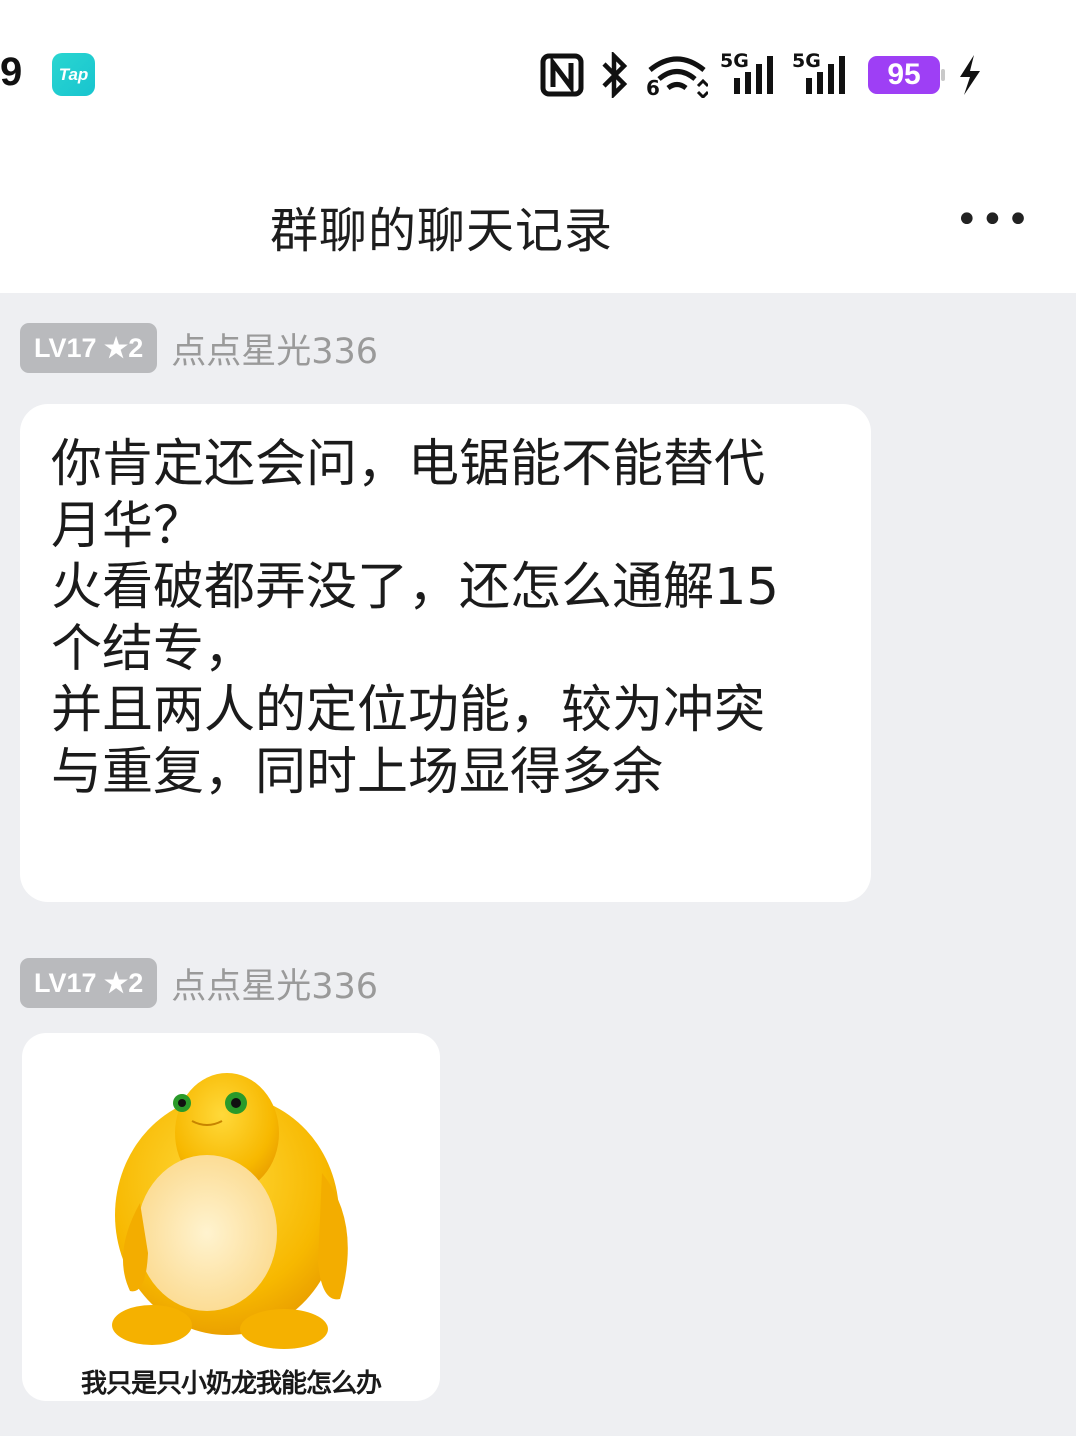  Describe the element at coordinates (970, 75) in the screenshot. I see `charging-icon` at that location.